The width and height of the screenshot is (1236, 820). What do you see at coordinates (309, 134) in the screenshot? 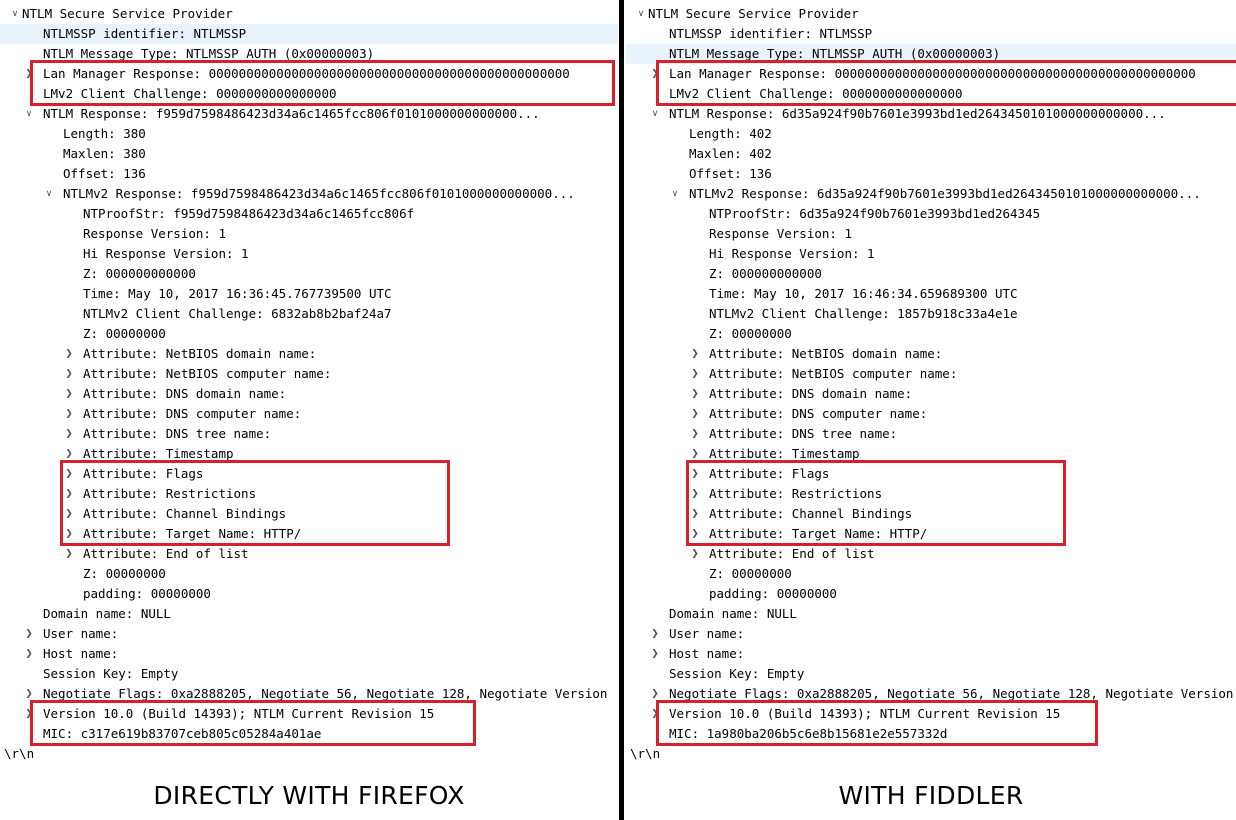
I see `tree-row: Length: 380` at bounding box center [309, 134].